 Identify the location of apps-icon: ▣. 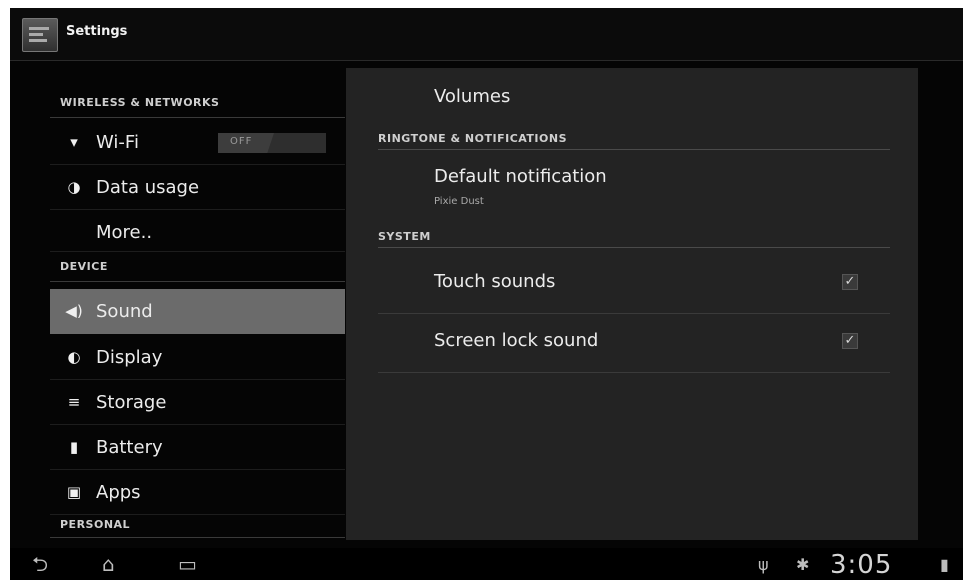
(74, 492).